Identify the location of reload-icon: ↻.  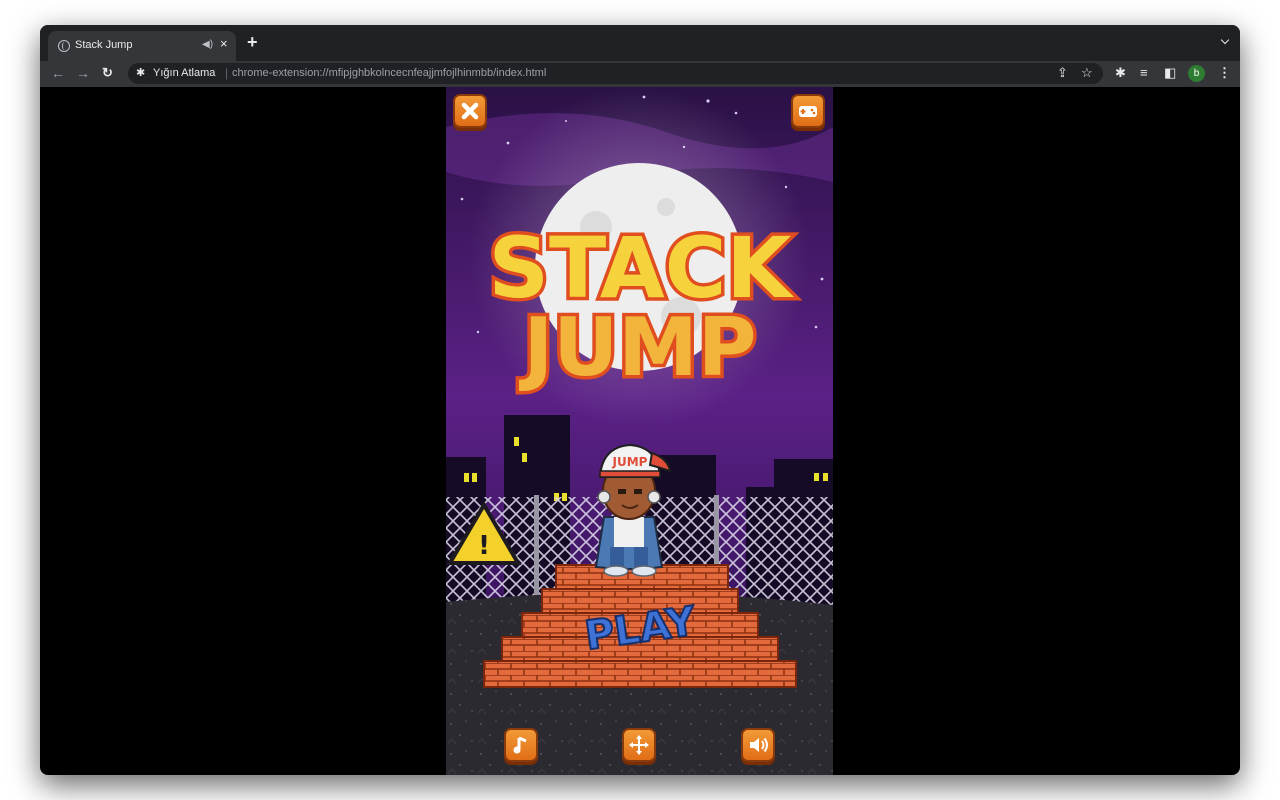
(107, 73).